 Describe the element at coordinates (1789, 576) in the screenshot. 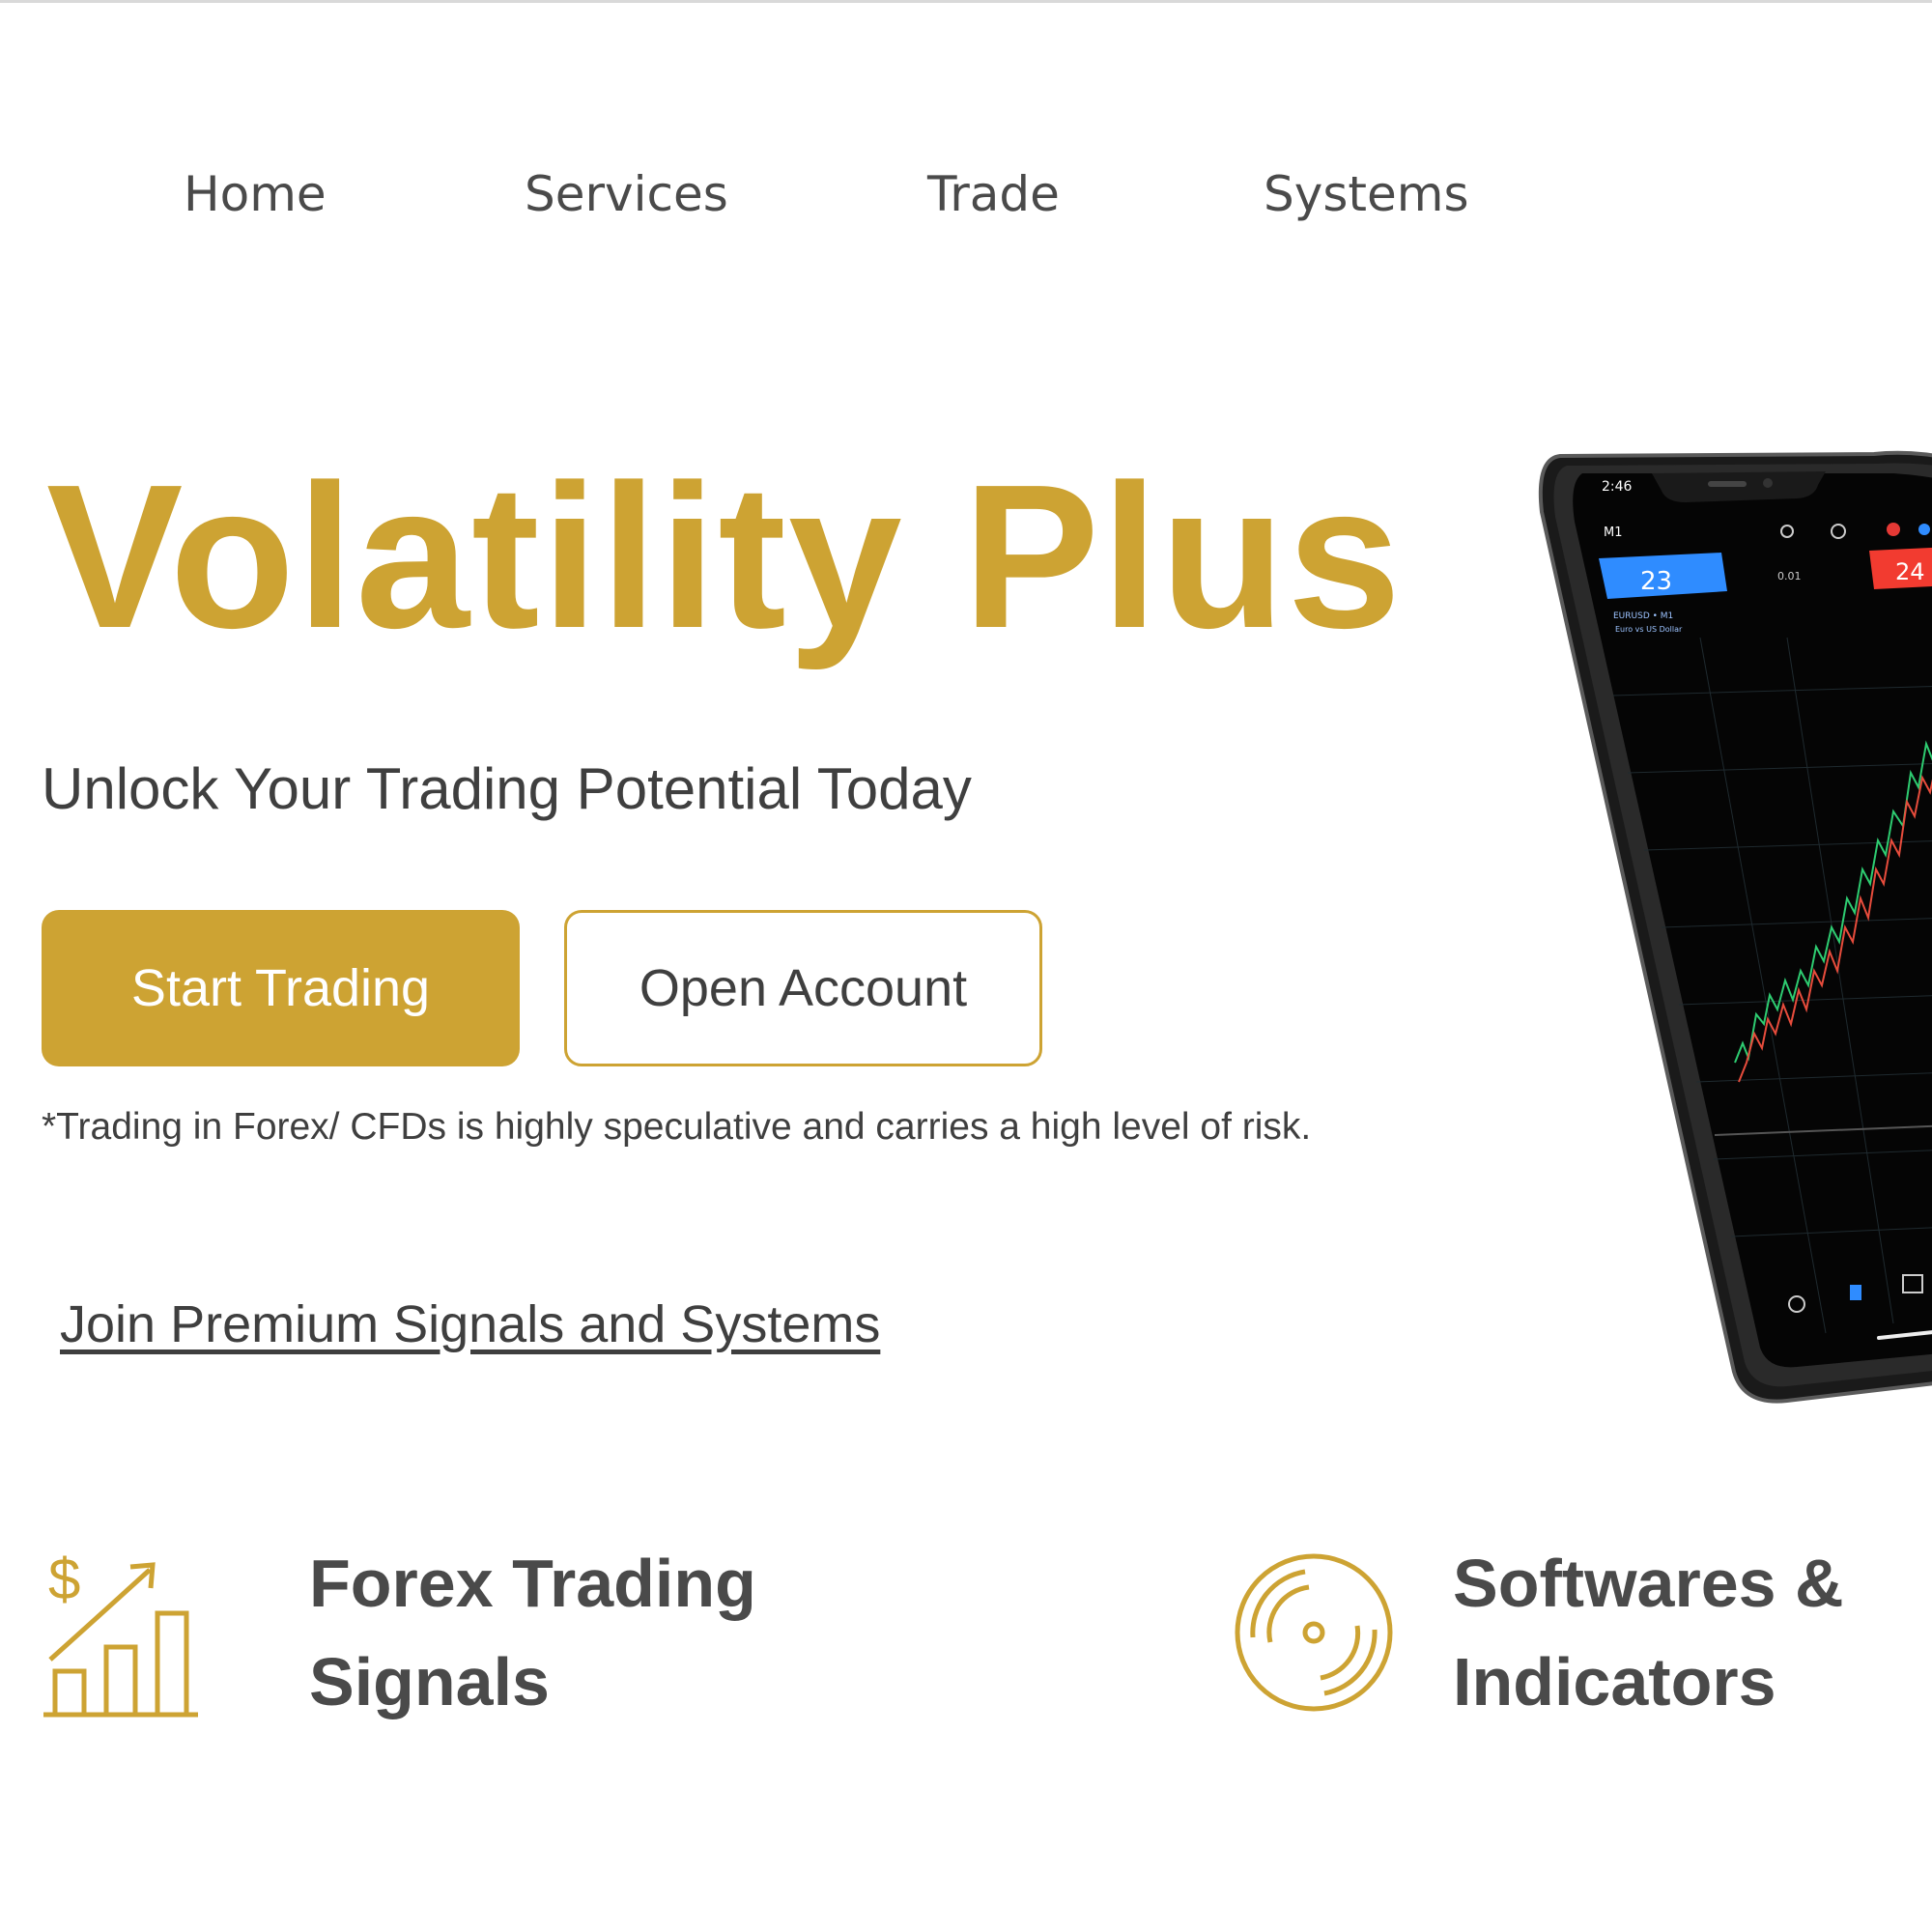

I see `lot-size: 0.01` at that location.